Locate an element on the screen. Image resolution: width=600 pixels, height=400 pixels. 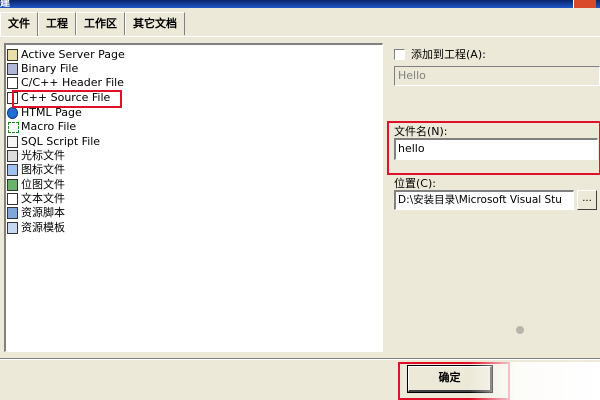
tab-projects: 工程 is located at coordinates (57, 23).